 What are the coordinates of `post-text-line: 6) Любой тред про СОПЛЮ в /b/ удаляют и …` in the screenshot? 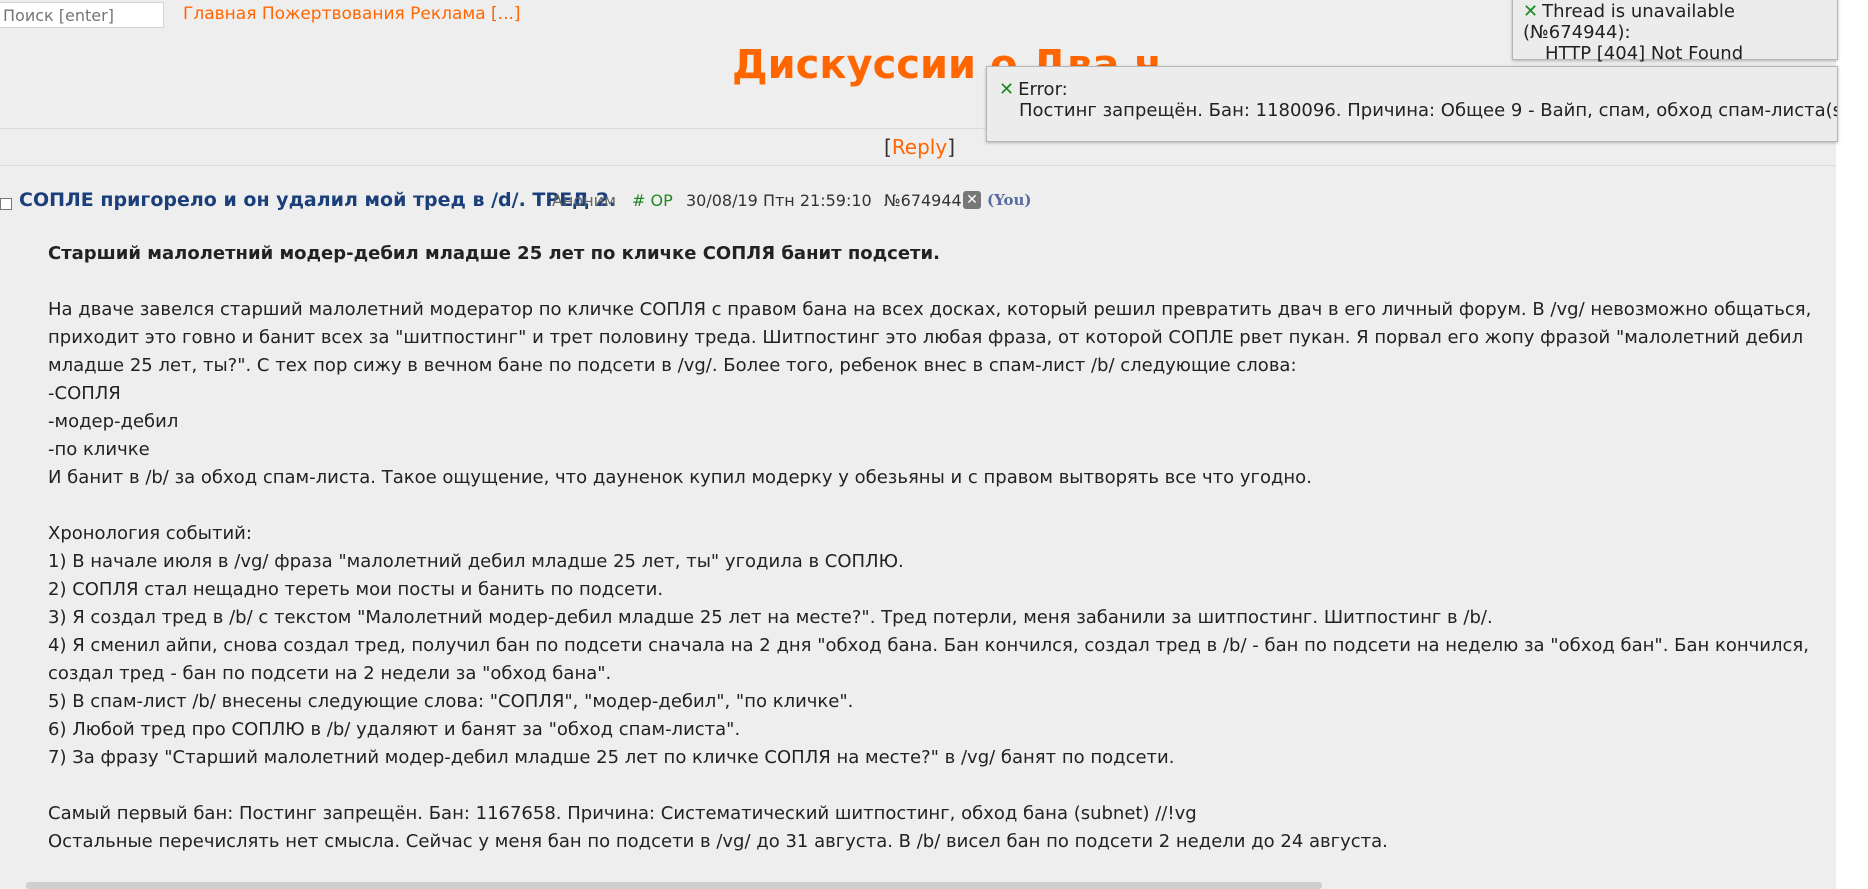 It's located at (394, 729).